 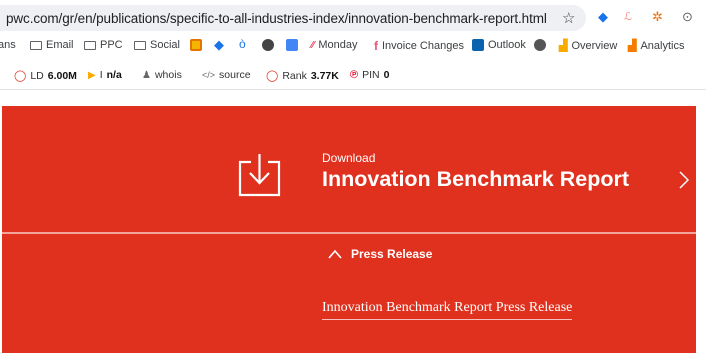 I want to click on seo-ld: ◯ LD 6.00M, so click(x=45, y=76).